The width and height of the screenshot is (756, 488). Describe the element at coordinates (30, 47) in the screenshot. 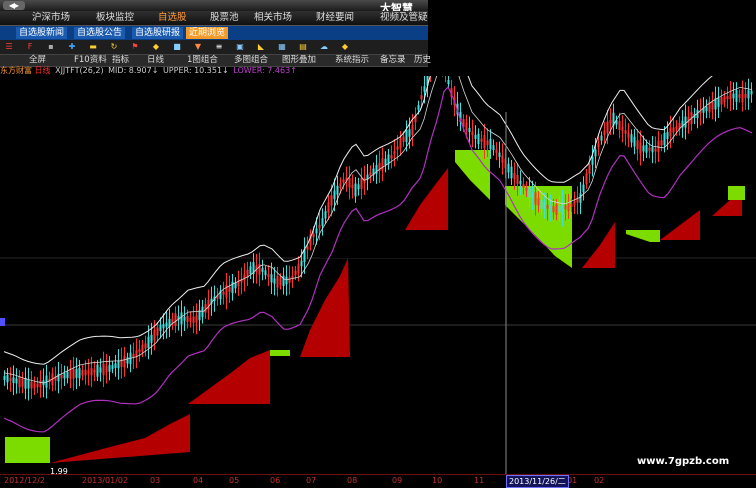

I see `f10-icon: F` at that location.